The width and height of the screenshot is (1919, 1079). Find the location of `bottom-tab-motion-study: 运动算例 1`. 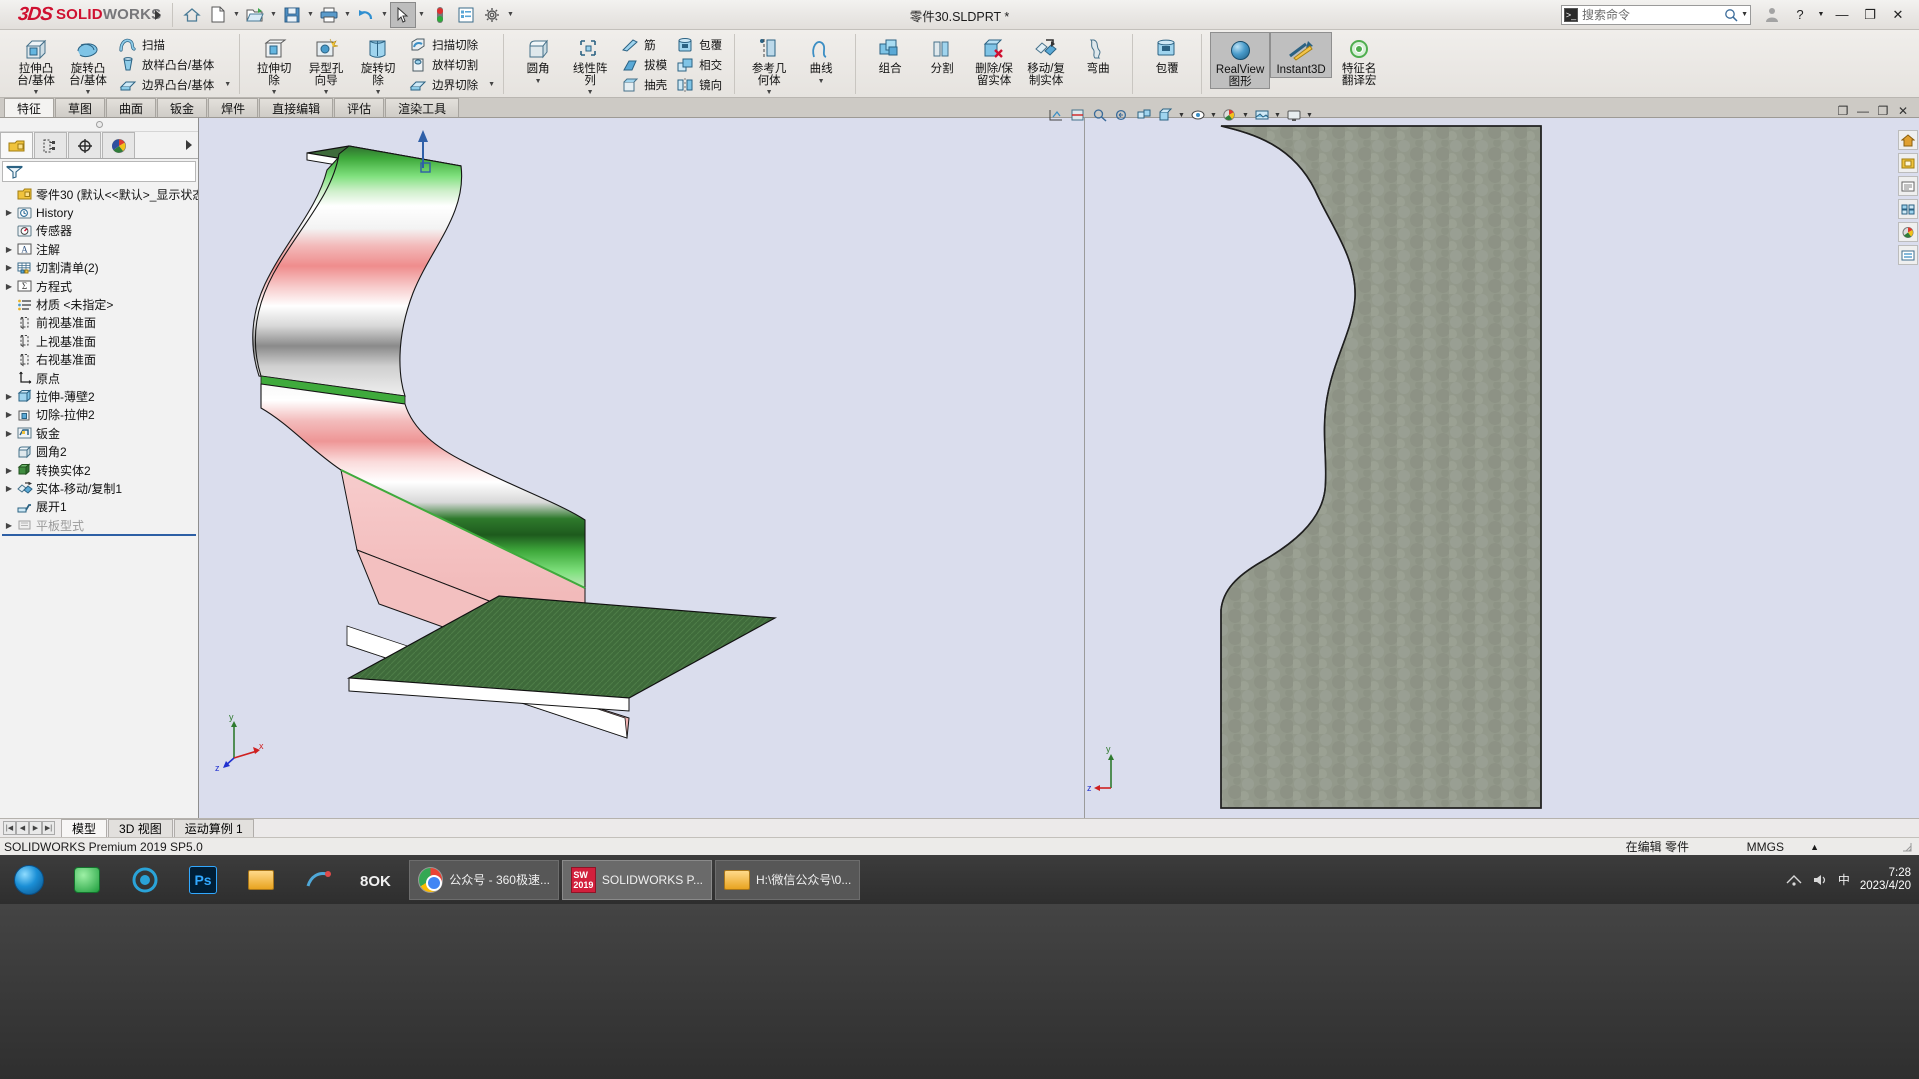

bottom-tab-motion-study: 运动算例 1 is located at coordinates (213, 828).